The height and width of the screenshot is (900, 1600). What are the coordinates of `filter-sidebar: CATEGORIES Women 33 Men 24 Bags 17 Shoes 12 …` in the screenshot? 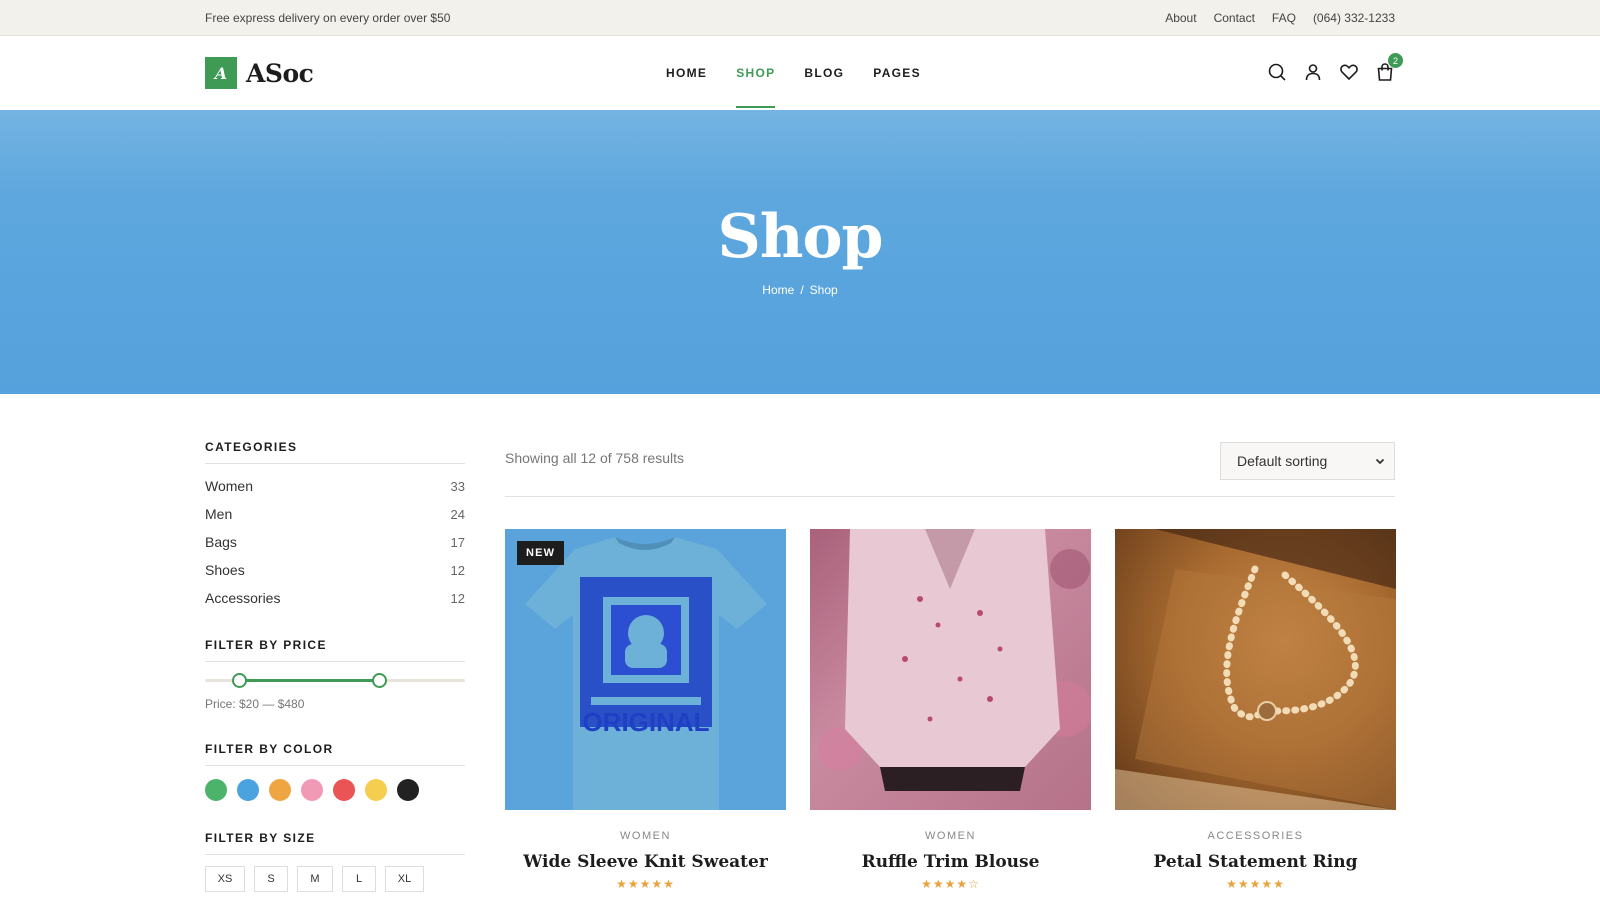 It's located at (335, 666).